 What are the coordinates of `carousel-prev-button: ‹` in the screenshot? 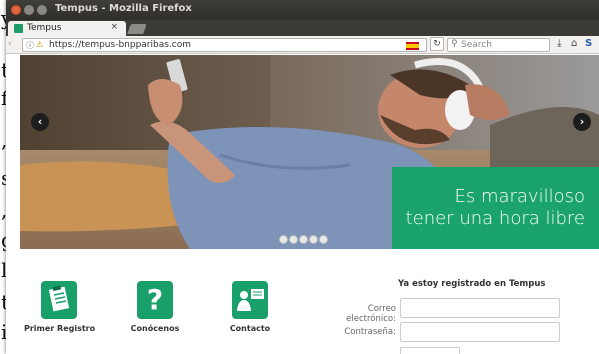 It's located at (40, 122).